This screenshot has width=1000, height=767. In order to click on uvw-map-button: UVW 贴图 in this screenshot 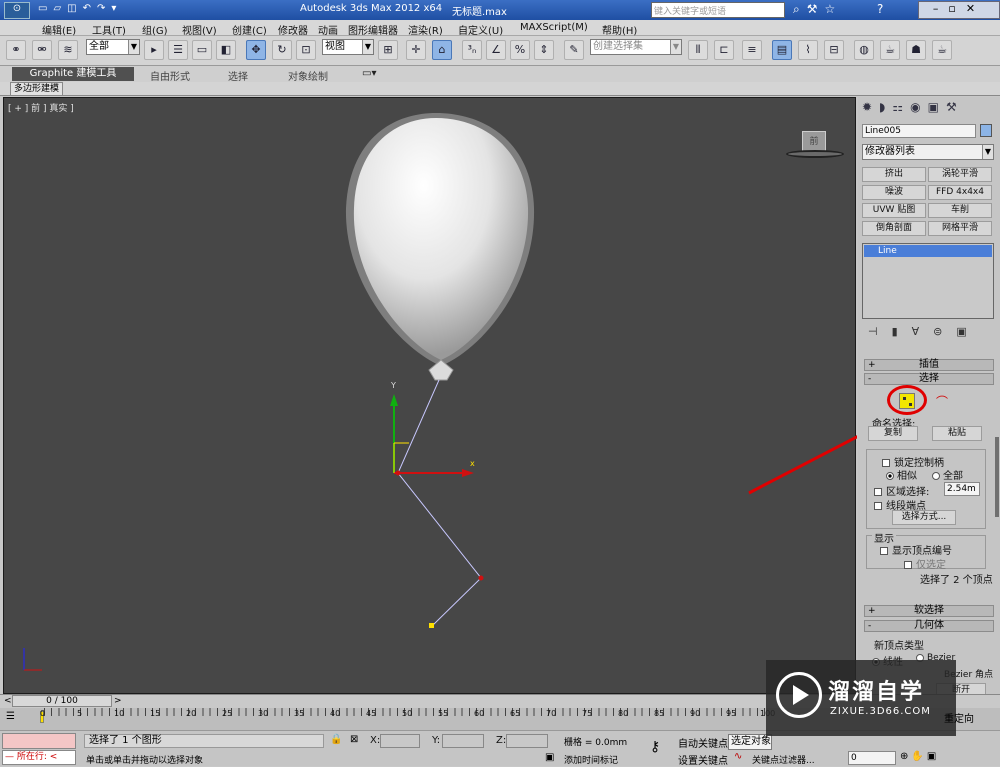, I will do `click(894, 210)`.